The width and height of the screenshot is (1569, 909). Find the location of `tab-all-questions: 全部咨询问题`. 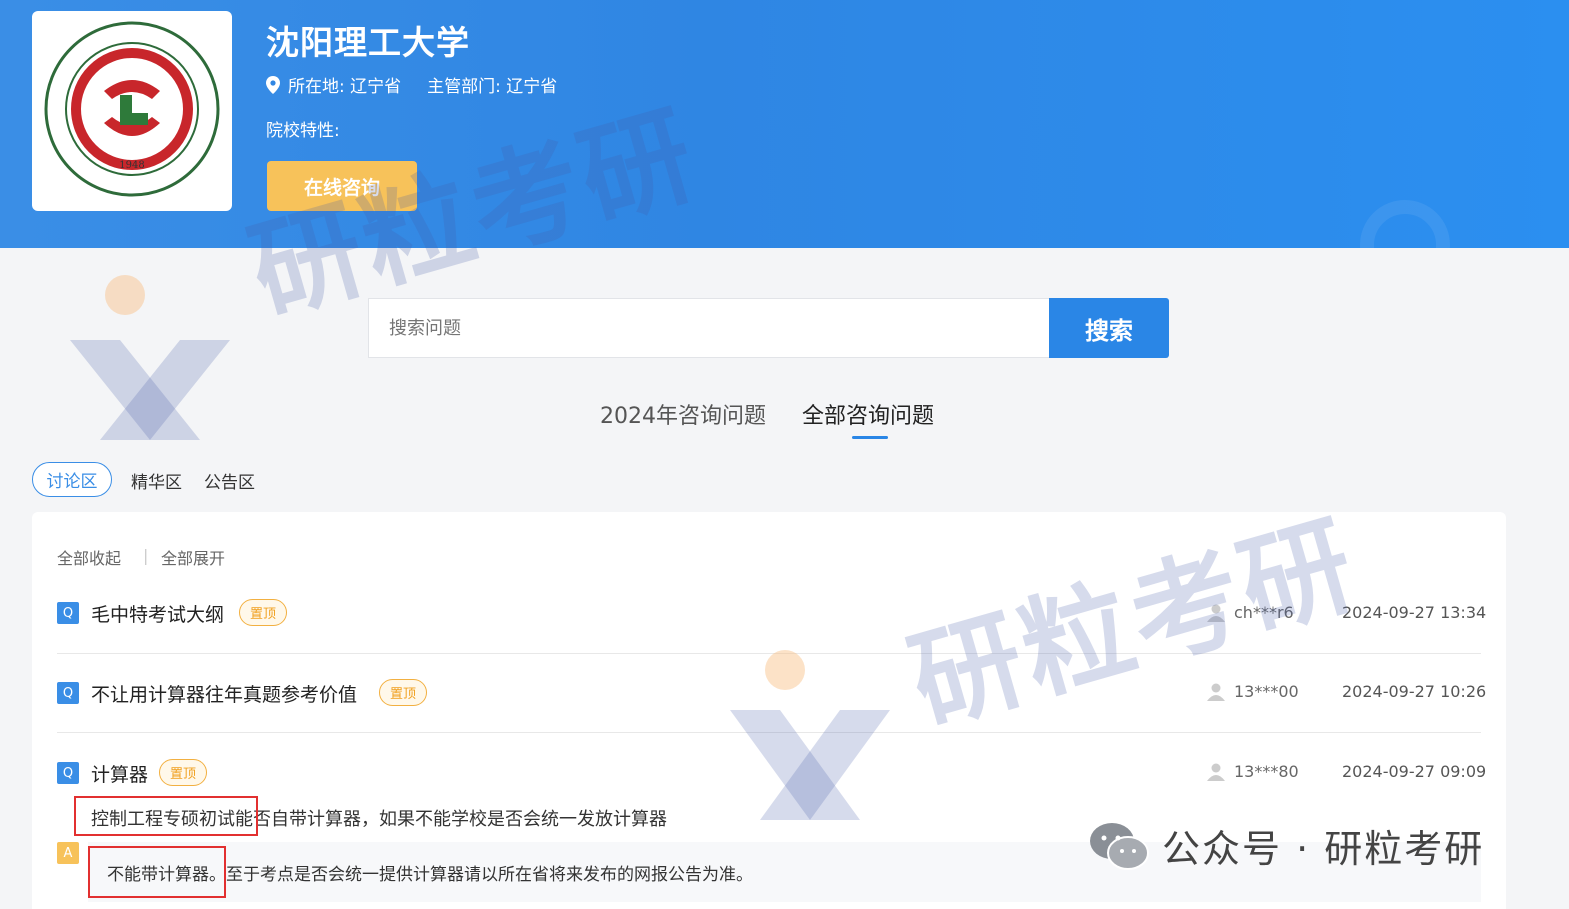

tab-all-questions: 全部咨询问题 is located at coordinates (868, 414).